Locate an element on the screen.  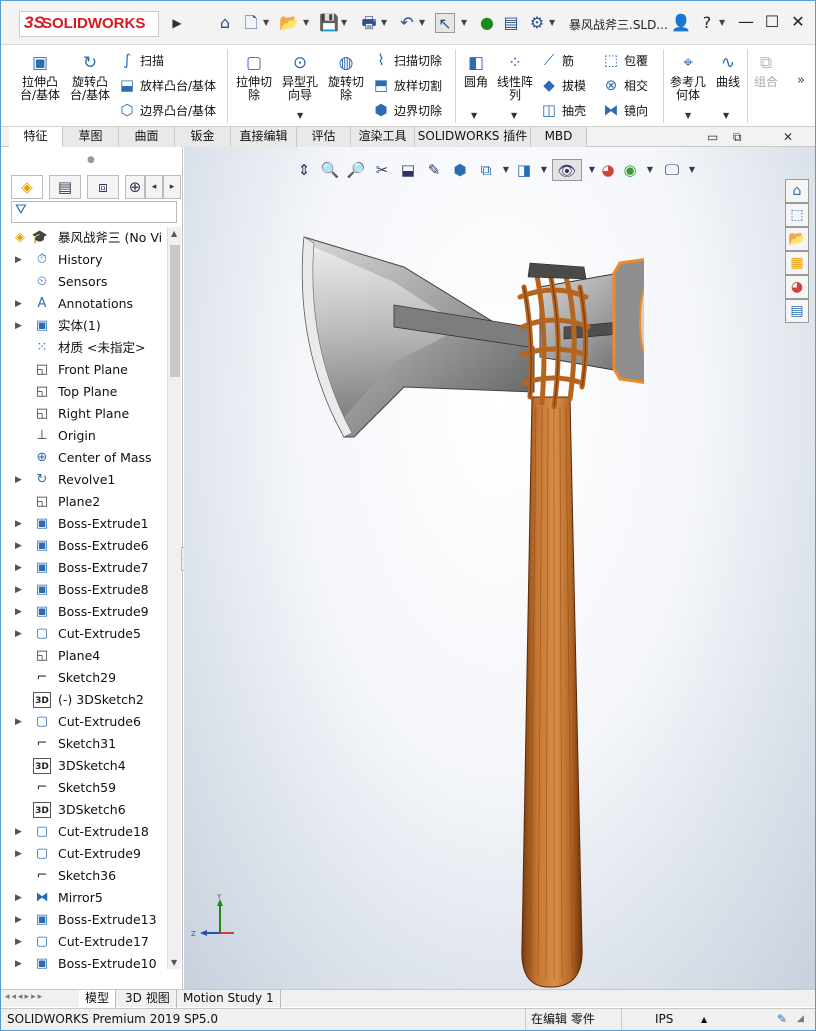
display-style-icon: ⧉ is located at coordinates (486, 170).